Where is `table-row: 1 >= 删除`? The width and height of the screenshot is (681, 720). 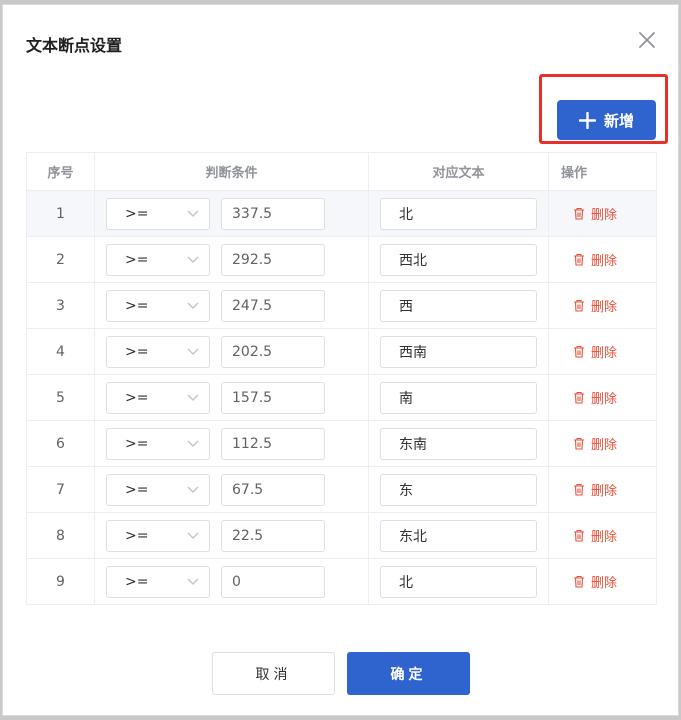
table-row: 1 >= 删除 is located at coordinates (341, 213).